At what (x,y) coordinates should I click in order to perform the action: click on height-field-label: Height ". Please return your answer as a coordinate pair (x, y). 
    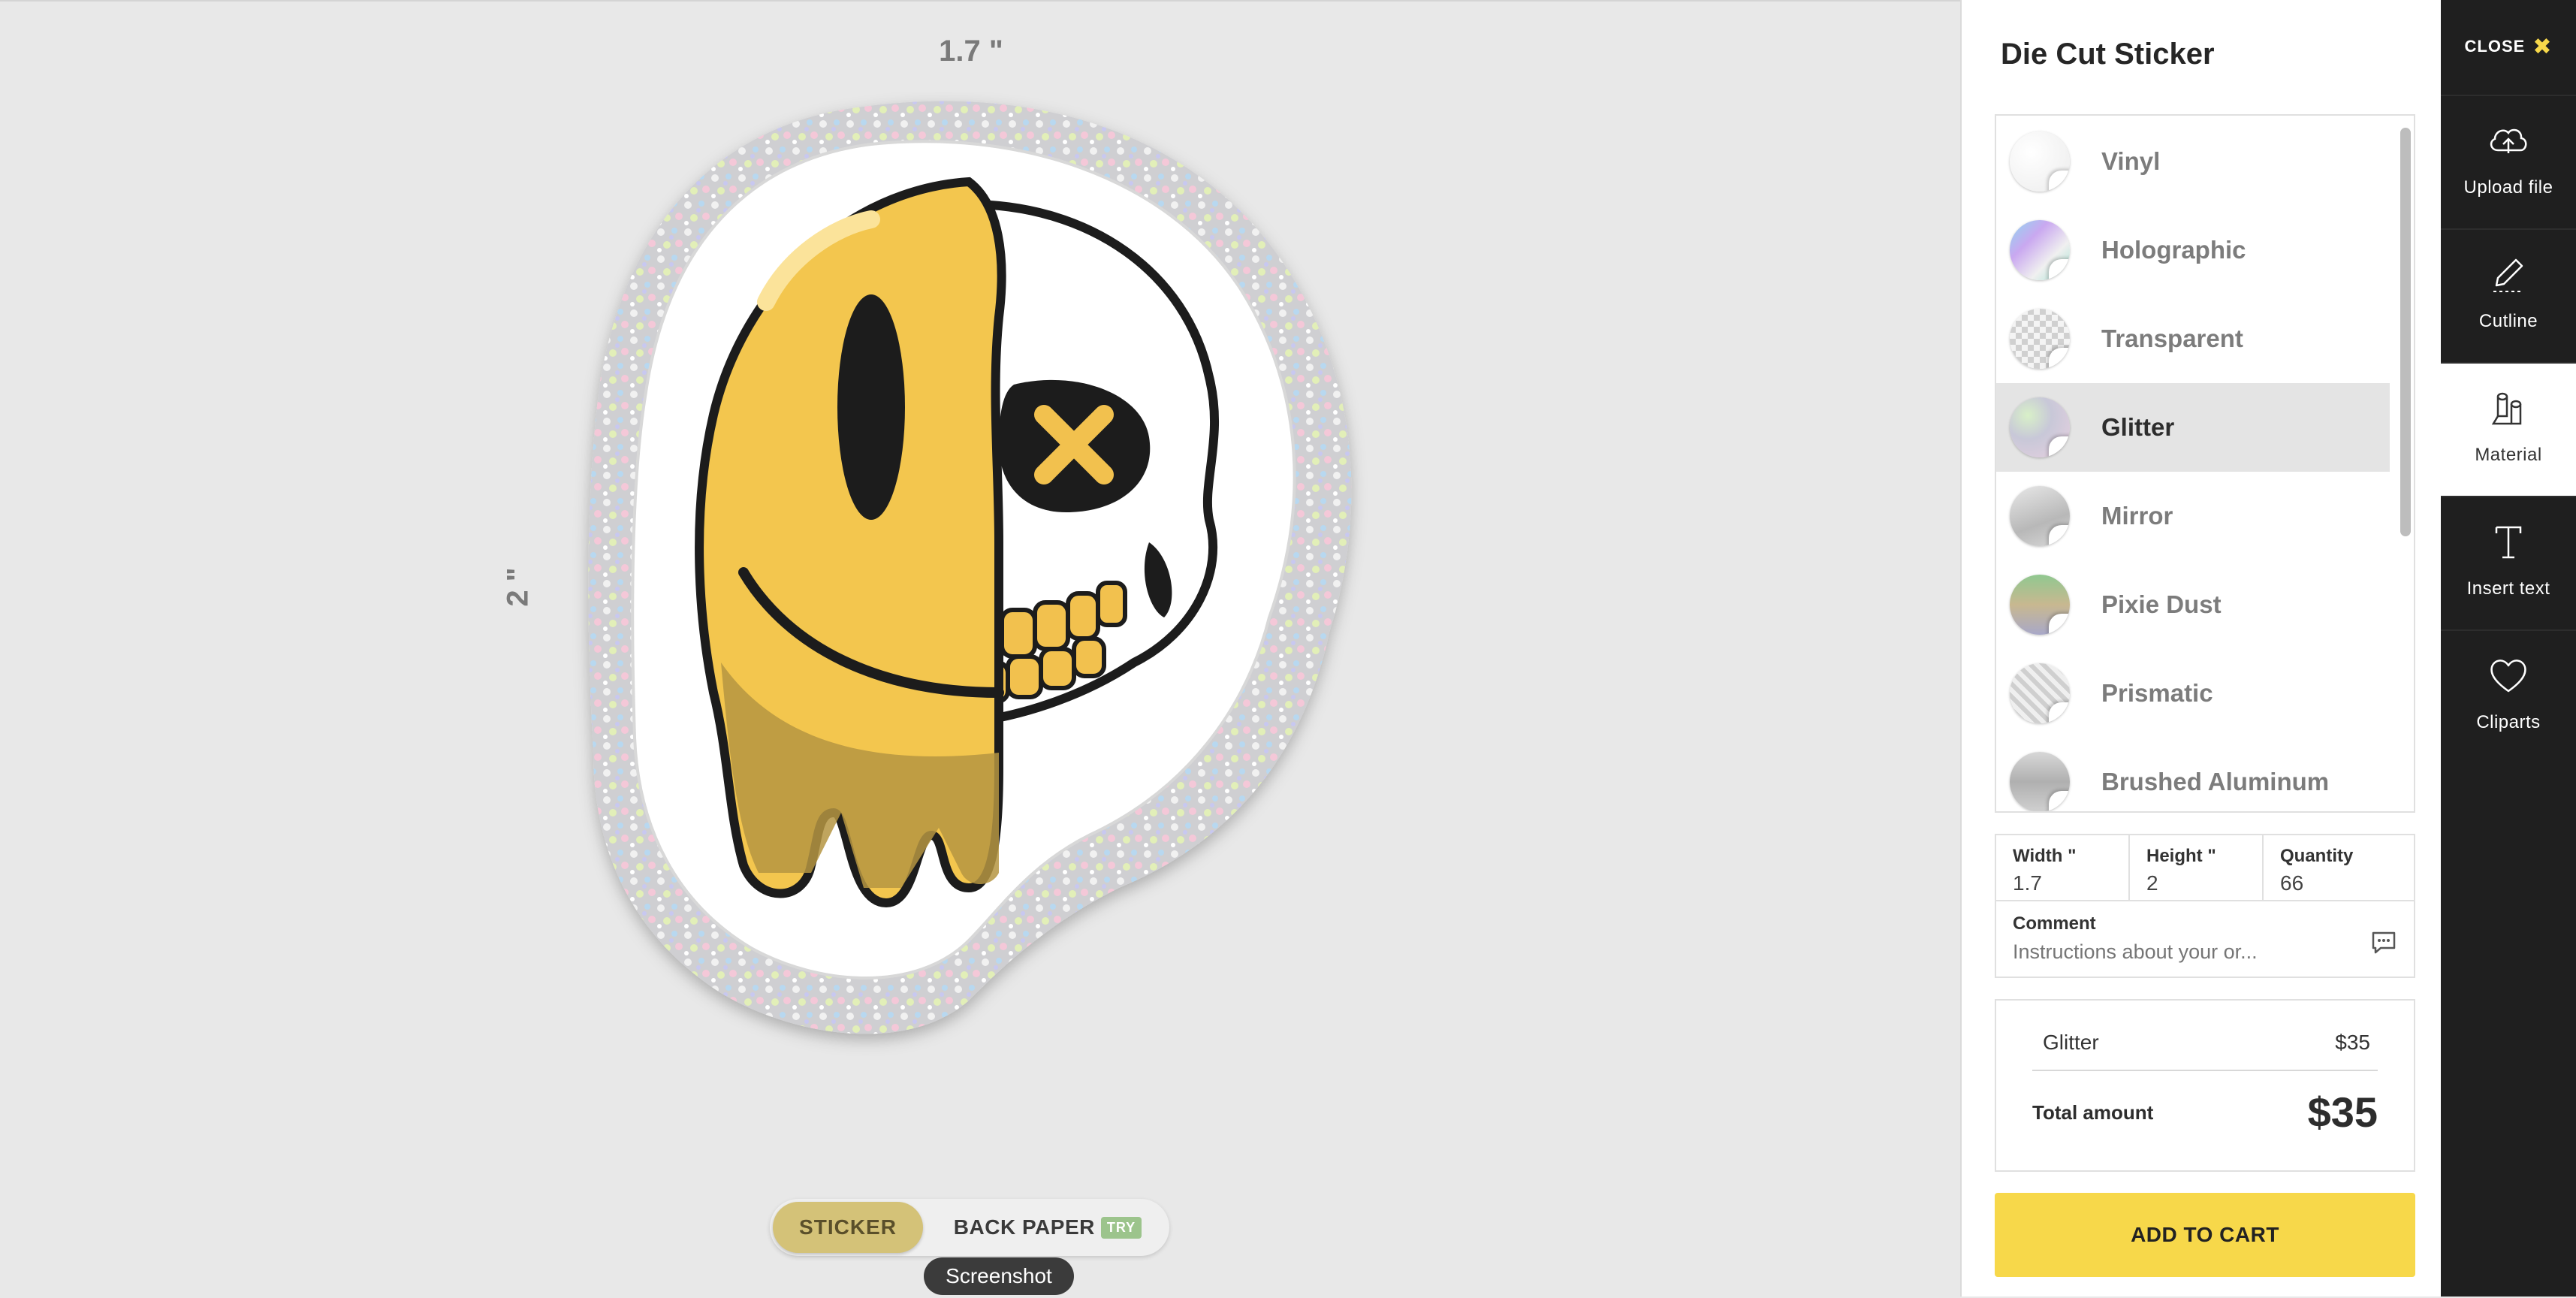
    Looking at the image, I should click on (2181, 856).